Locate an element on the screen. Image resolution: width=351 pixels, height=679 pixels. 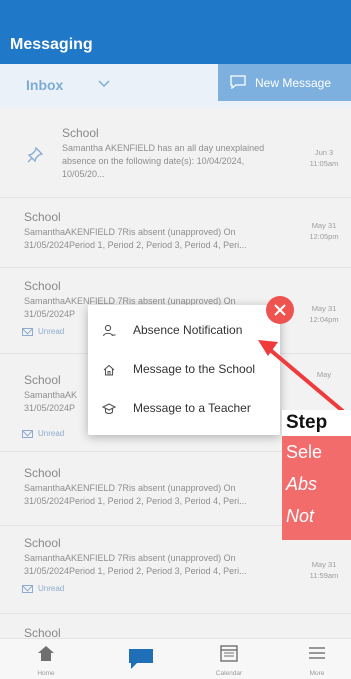
tutorial-callout: Step Sele Abs Not is located at coordinates (316, 475).